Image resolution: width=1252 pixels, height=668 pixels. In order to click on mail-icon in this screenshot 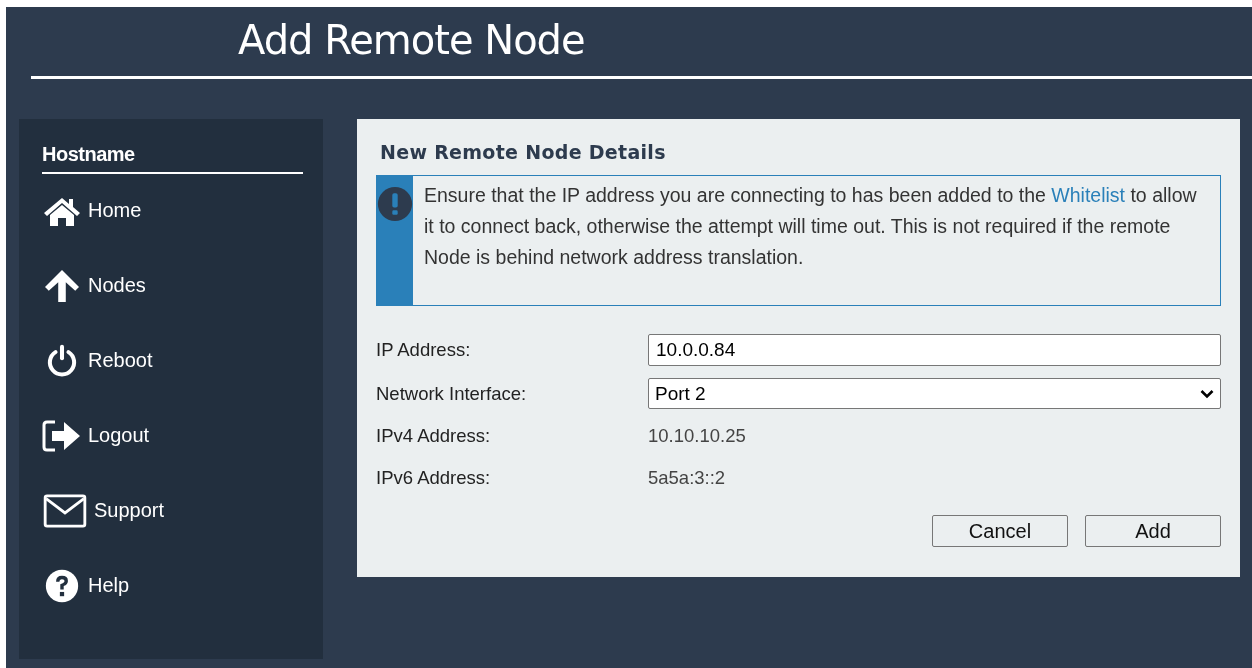, I will do `click(65, 510)`.